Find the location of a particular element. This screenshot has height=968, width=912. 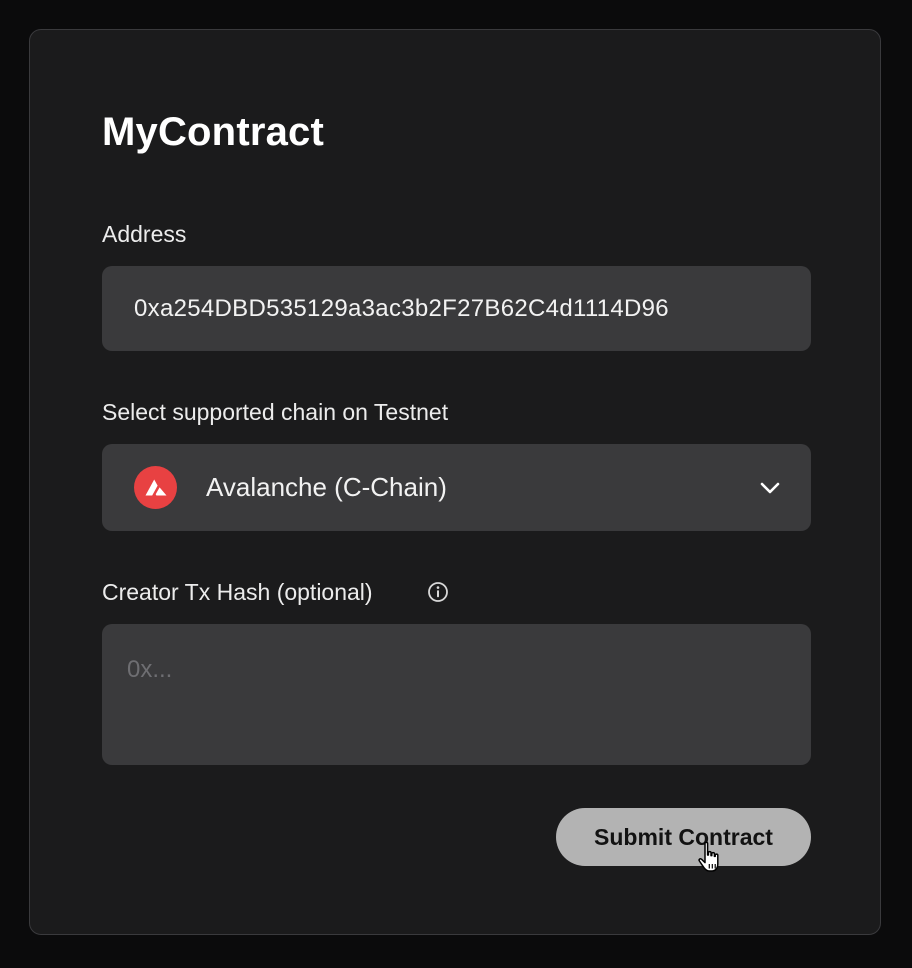

submit-contract-button: Submit Contract is located at coordinates (683, 837).